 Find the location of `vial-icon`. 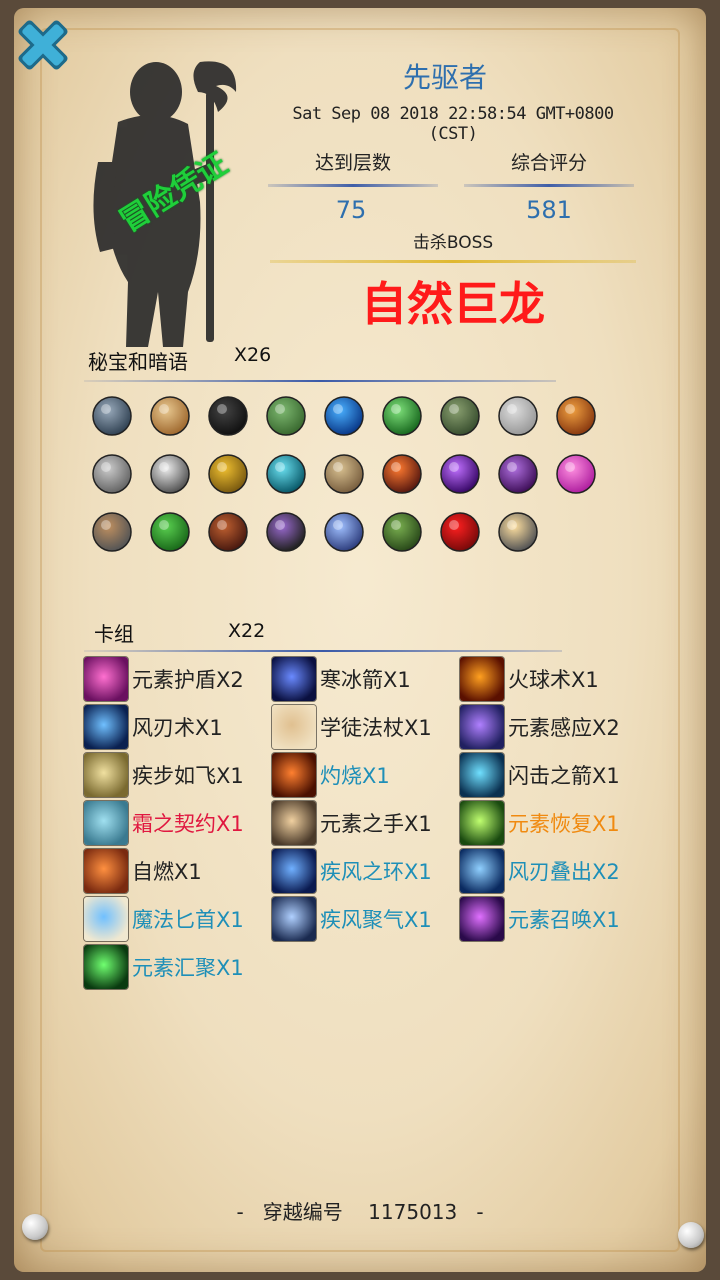

vial-icon is located at coordinates (518, 416).